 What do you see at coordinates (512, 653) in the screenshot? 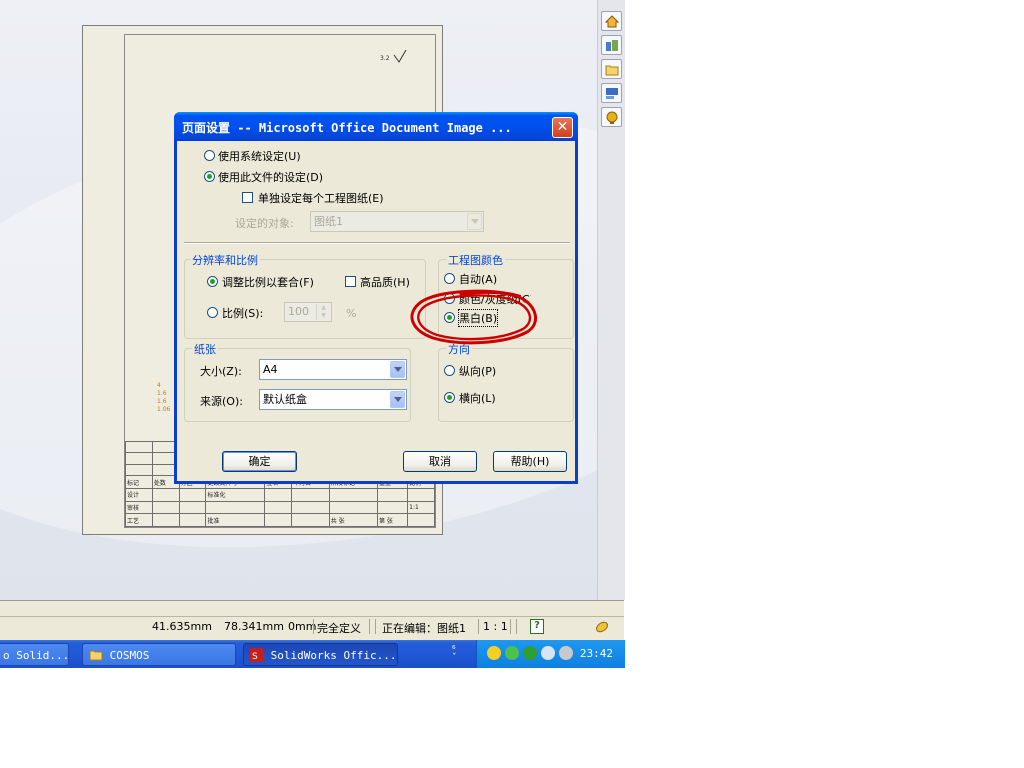
I see `antivirus-icon` at bounding box center [512, 653].